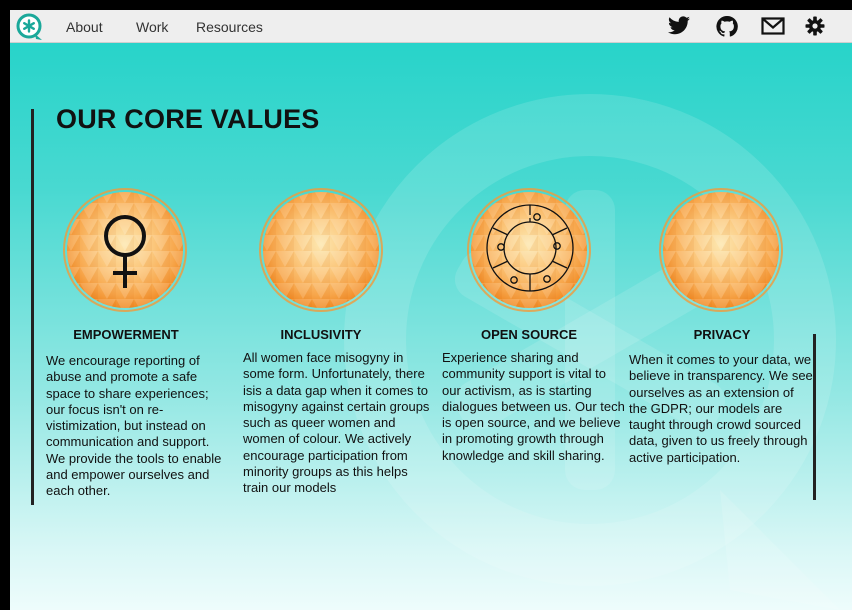  I want to click on value-title-open-source: OPEN SOURCE, so click(529, 334).